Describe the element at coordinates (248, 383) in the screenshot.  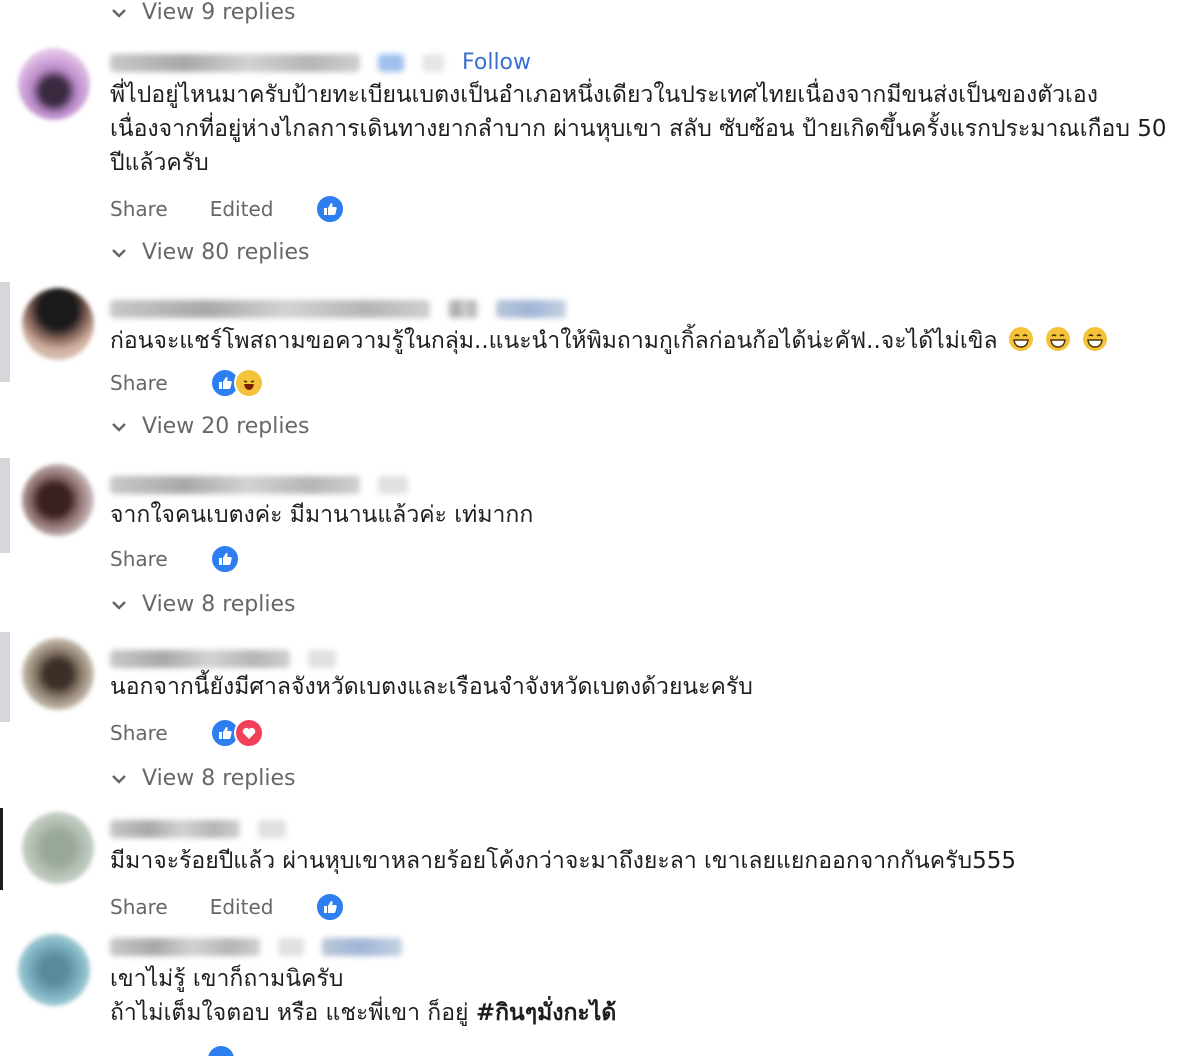
I see `haha-reaction-icon` at that location.